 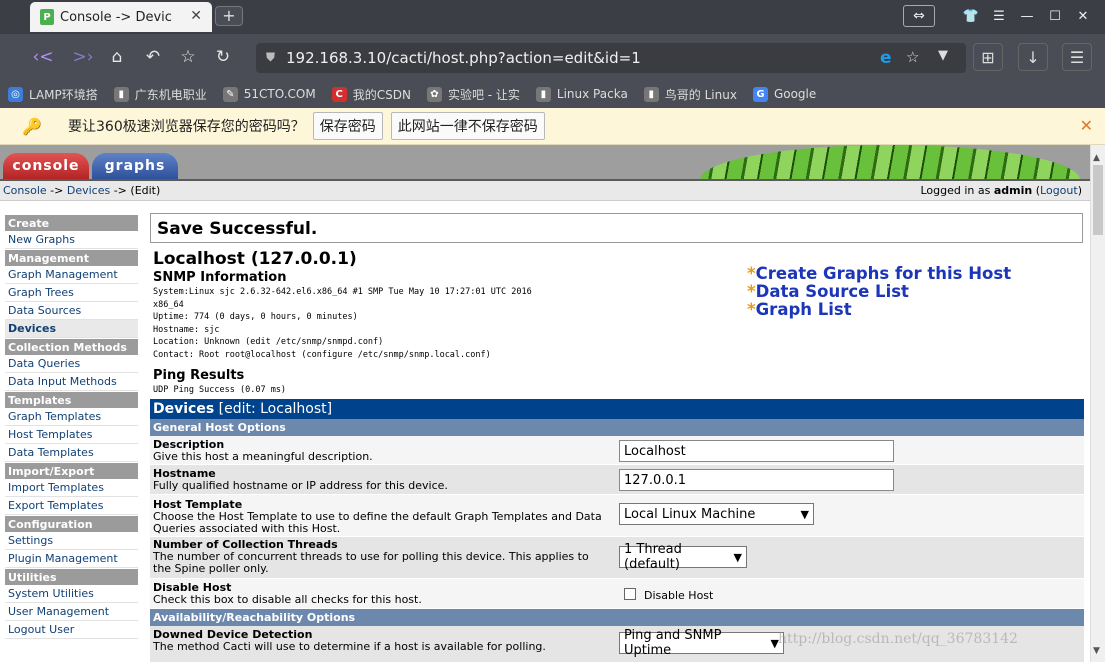 What do you see at coordinates (71, 257) in the screenshot?
I see `sidebar-section-header: Management` at bounding box center [71, 257].